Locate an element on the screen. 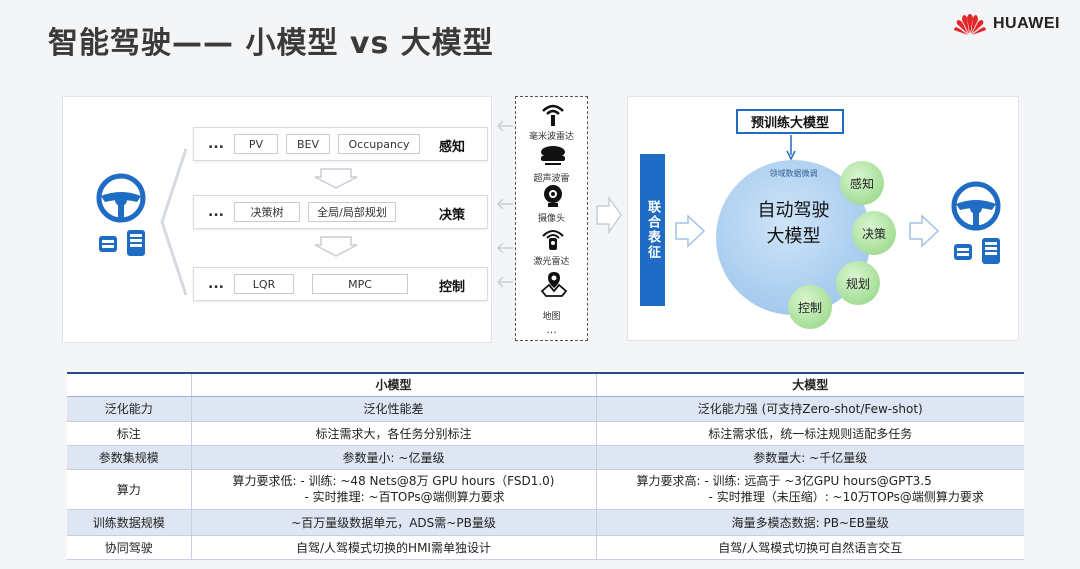 The image size is (1080, 569). row-small: 标注需求大，各任务分别标注 is located at coordinates (393, 433).